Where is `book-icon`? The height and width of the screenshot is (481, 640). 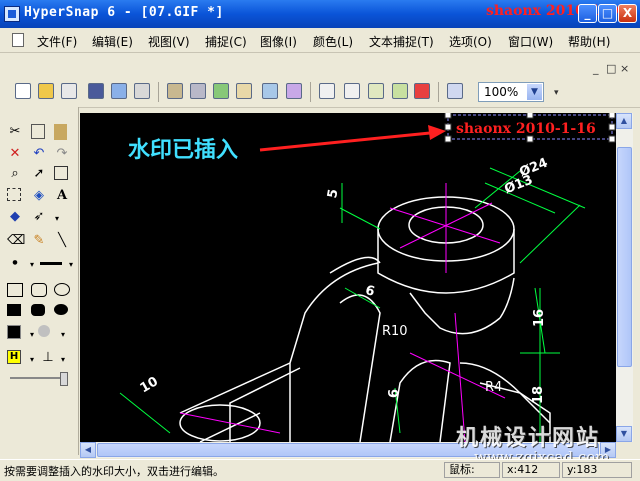 book-icon is located at coordinates (119, 91).